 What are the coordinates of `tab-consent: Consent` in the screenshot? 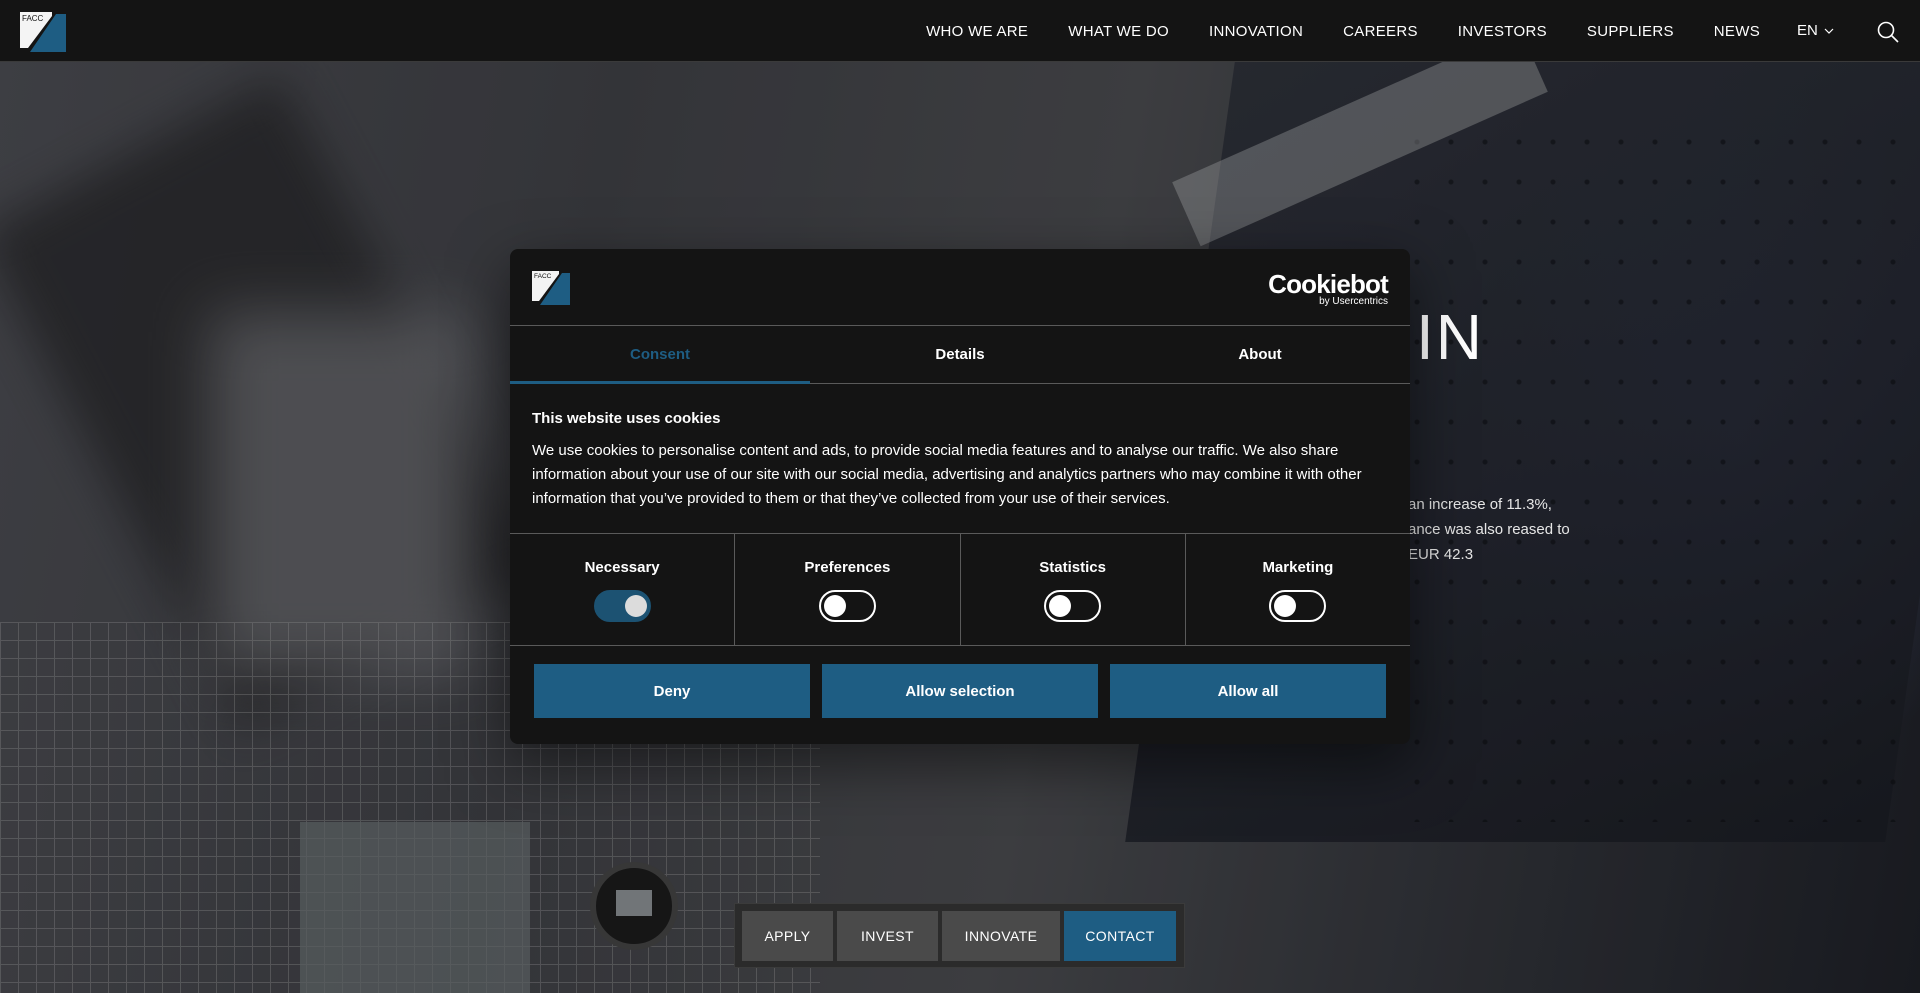 It's located at (660, 355).